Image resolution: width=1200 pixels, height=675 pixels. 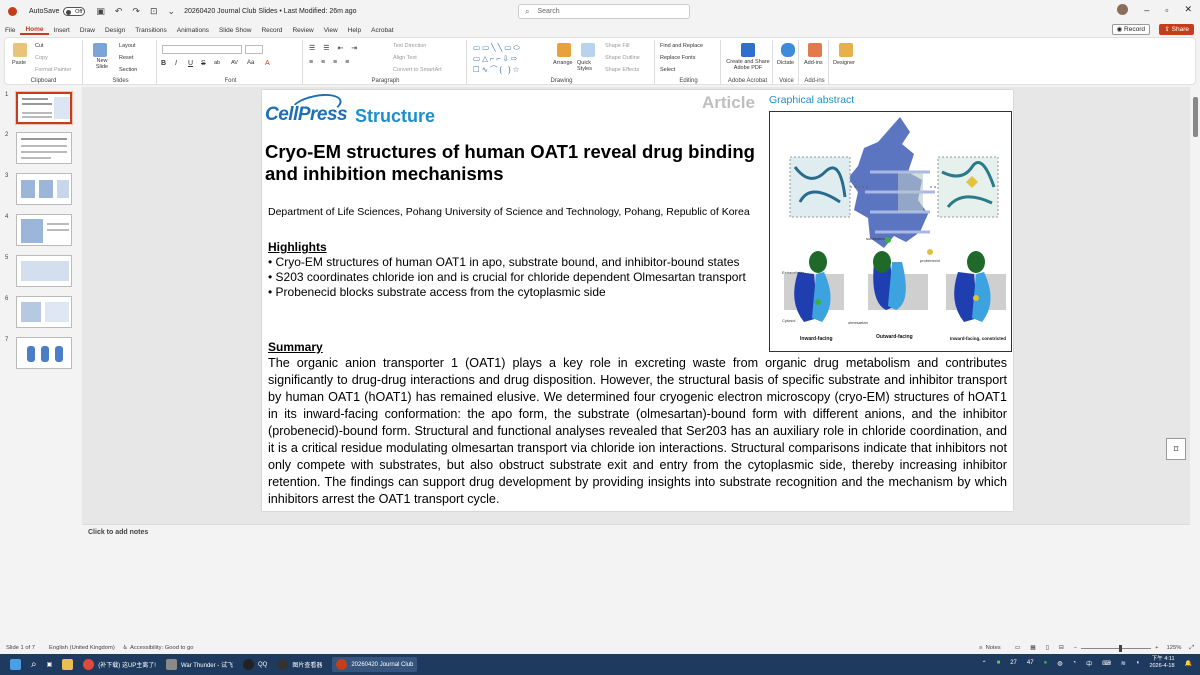 What do you see at coordinates (1116, 648) in the screenshot?
I see `zoom-slider` at bounding box center [1116, 648].